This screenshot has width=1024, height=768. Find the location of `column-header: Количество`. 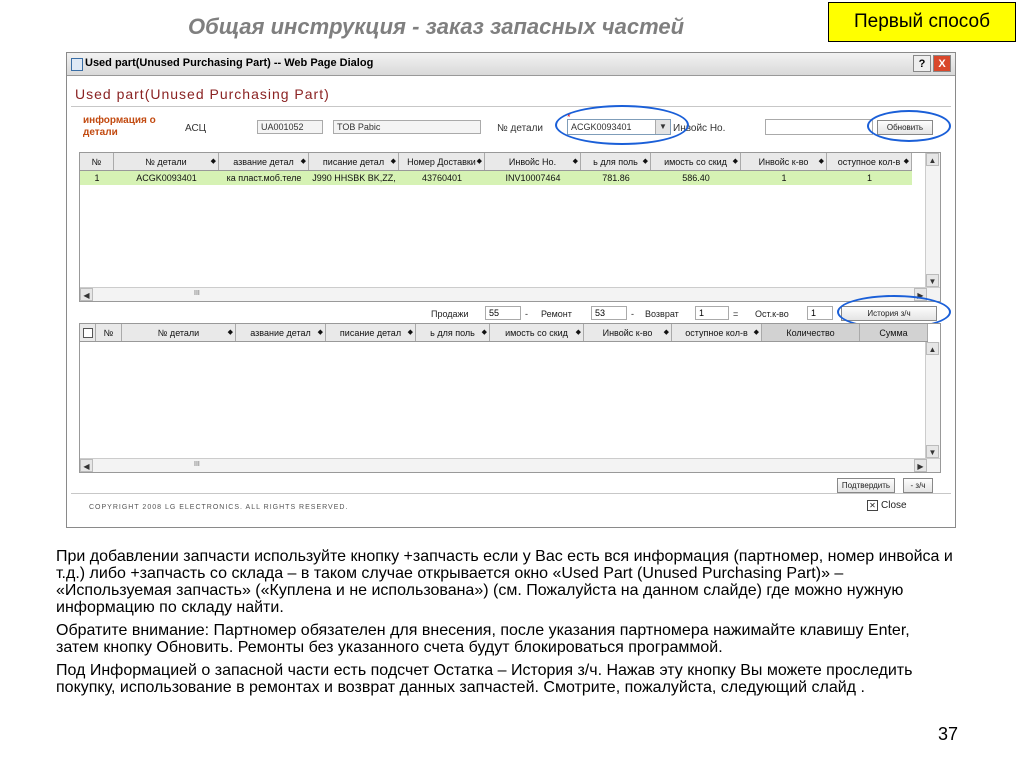

column-header: Количество is located at coordinates (811, 332).